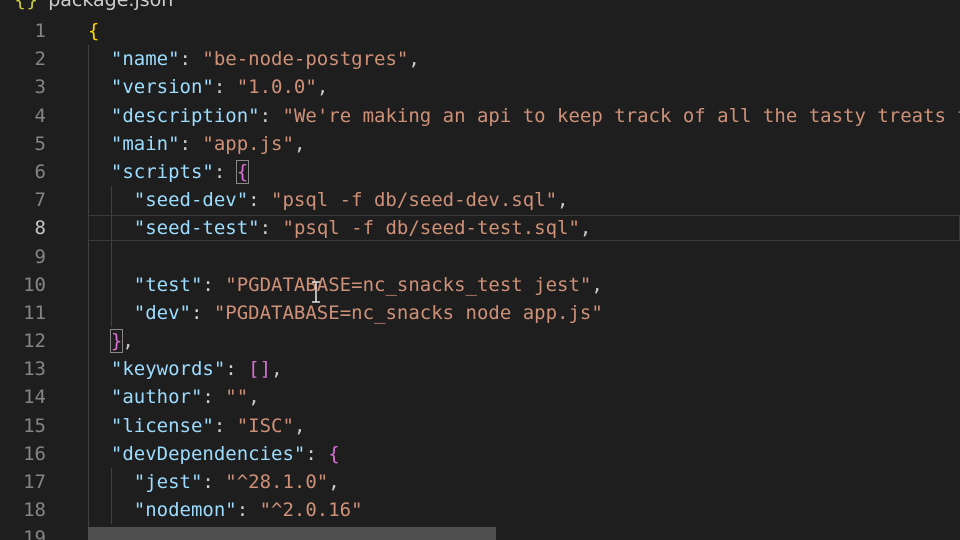  What do you see at coordinates (40, 228) in the screenshot?
I see `line-number: 8` at bounding box center [40, 228].